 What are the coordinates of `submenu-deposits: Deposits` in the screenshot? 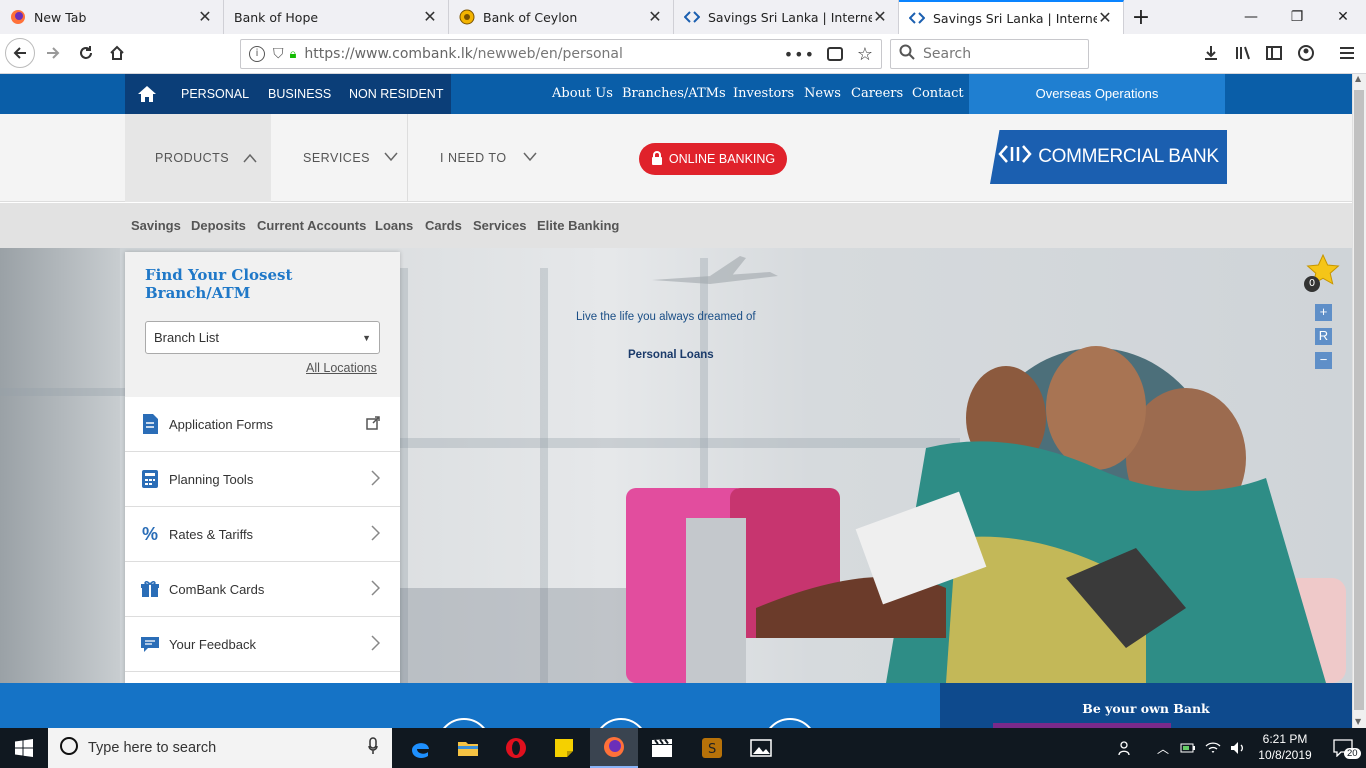 It's located at (218, 225).